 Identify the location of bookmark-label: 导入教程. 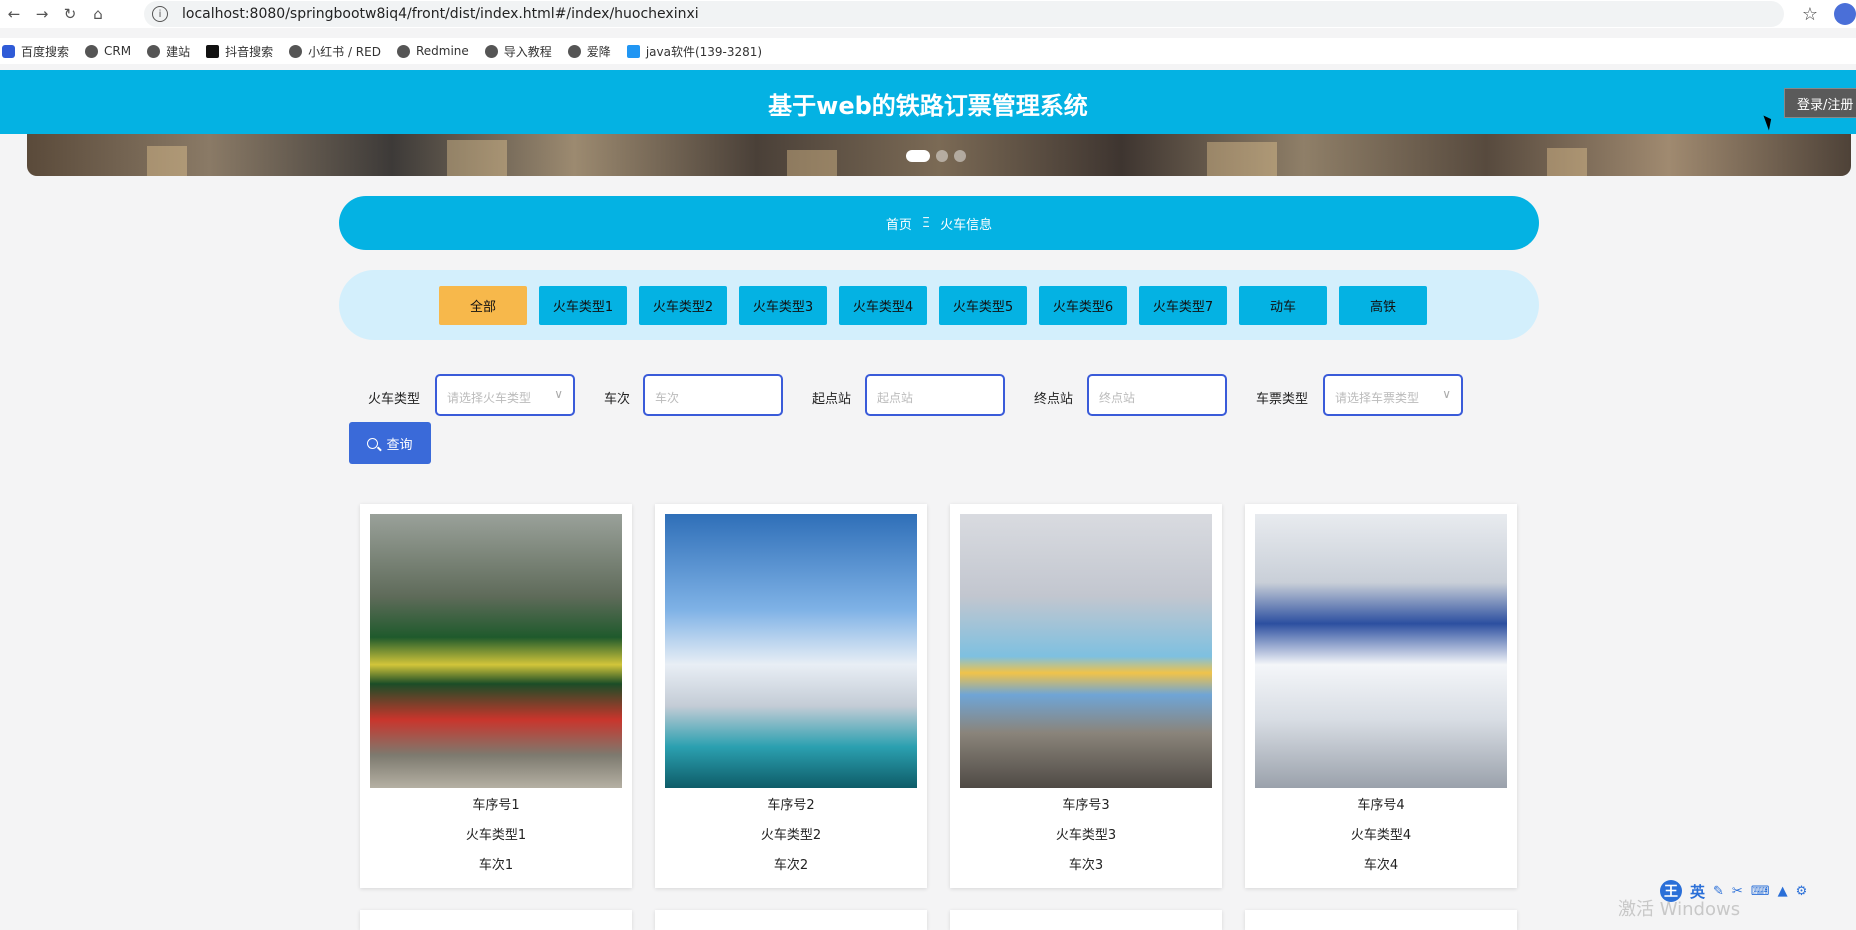
(527, 51).